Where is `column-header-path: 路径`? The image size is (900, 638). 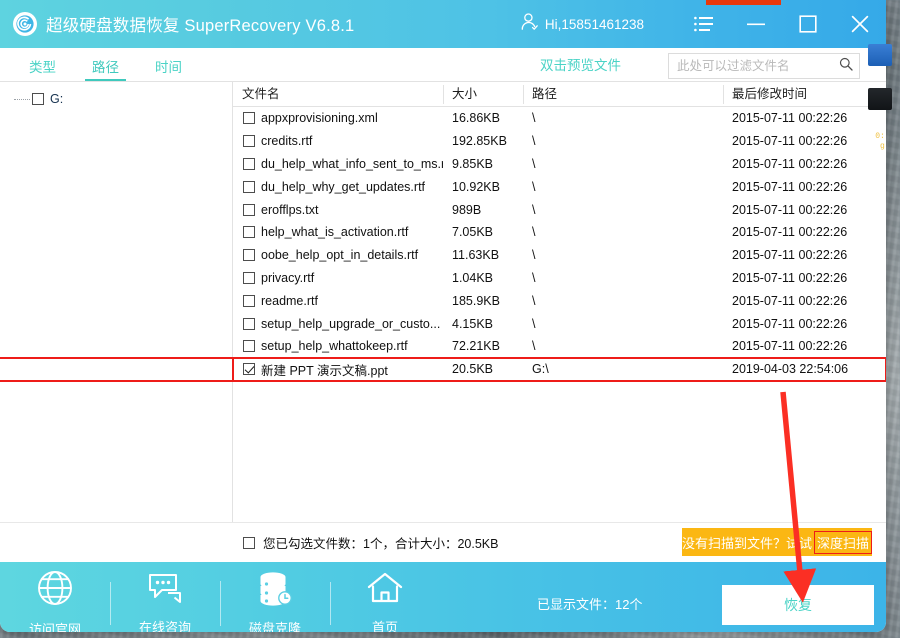
column-header-path: 路径 is located at coordinates (623, 94).